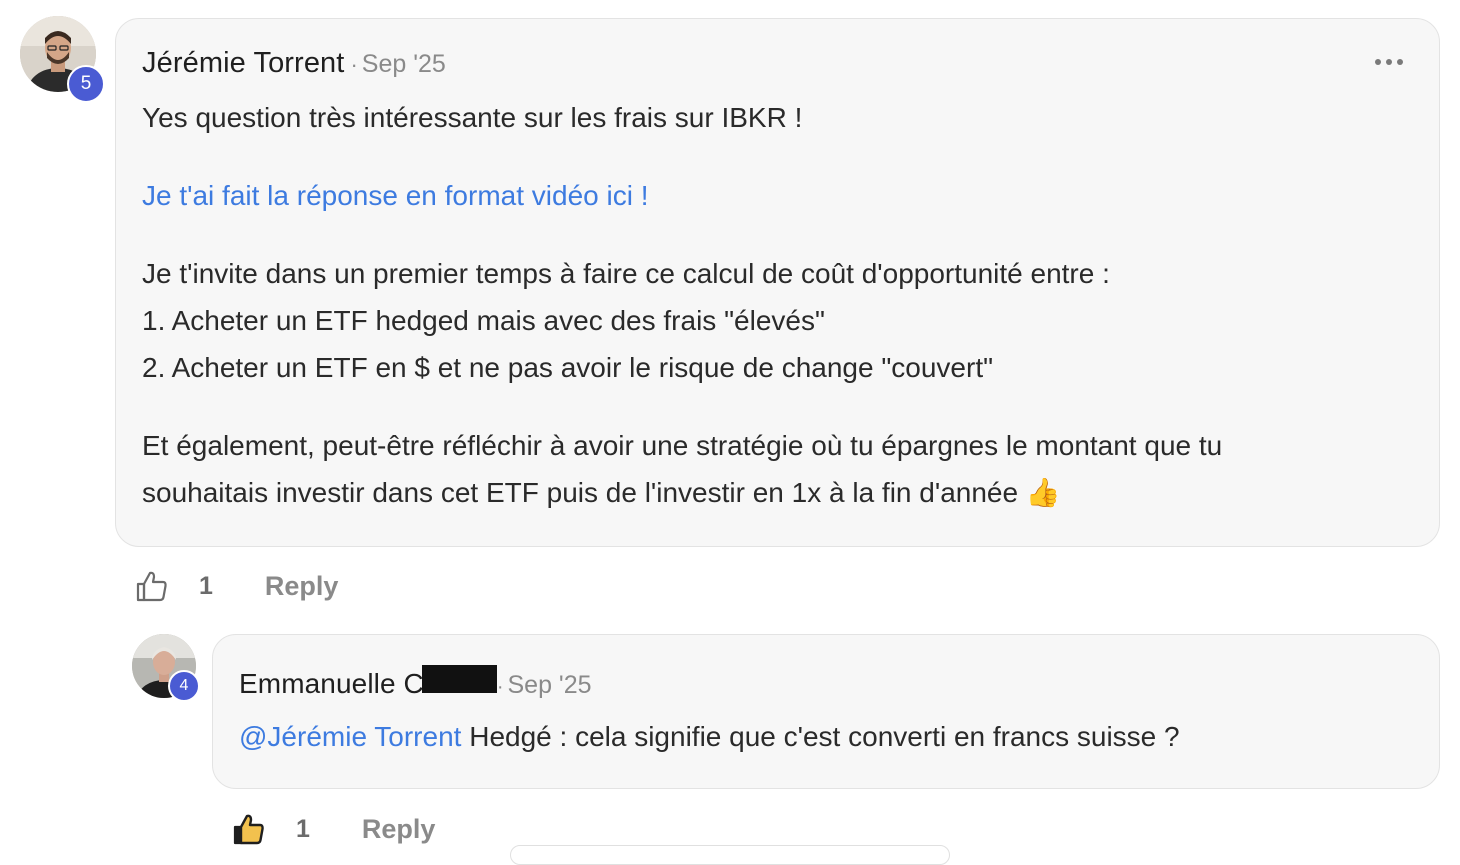 This screenshot has height=865, width=1460. Describe the element at coordinates (333, 829) in the screenshot. I see `reply-actions: 1 Reply` at that location.